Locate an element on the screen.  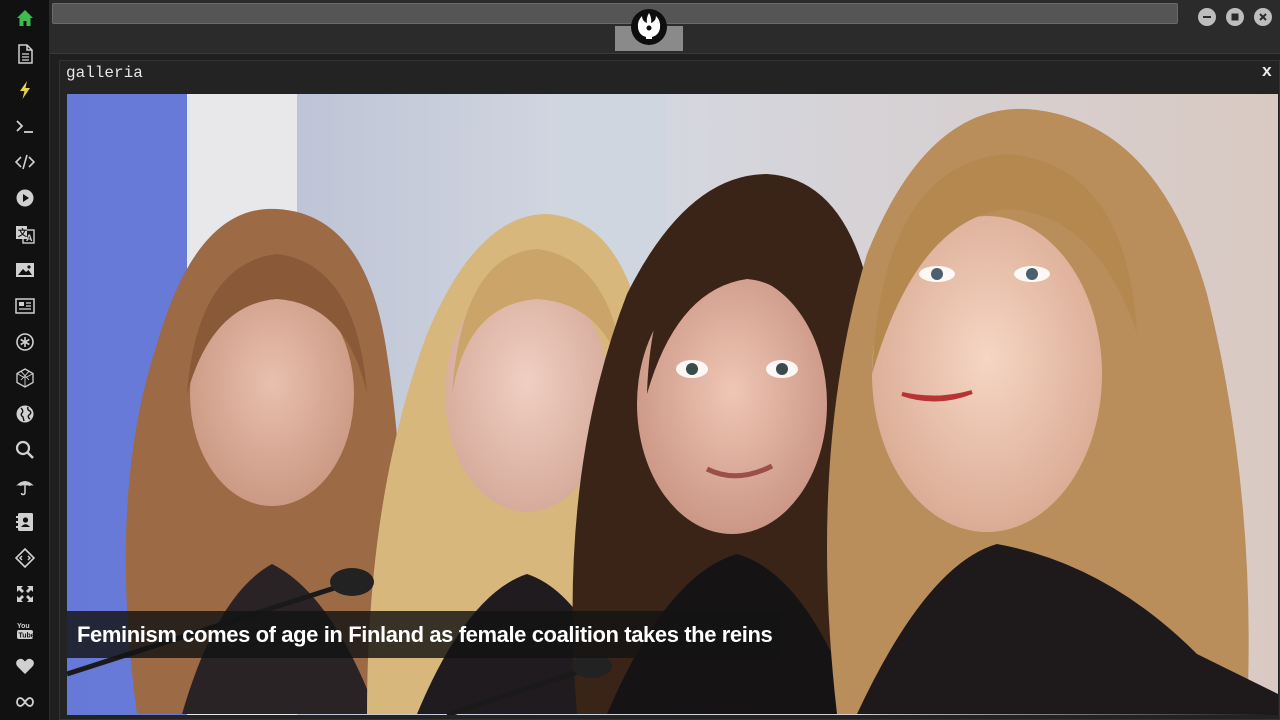
expand-icon is located at coordinates (25, 594).